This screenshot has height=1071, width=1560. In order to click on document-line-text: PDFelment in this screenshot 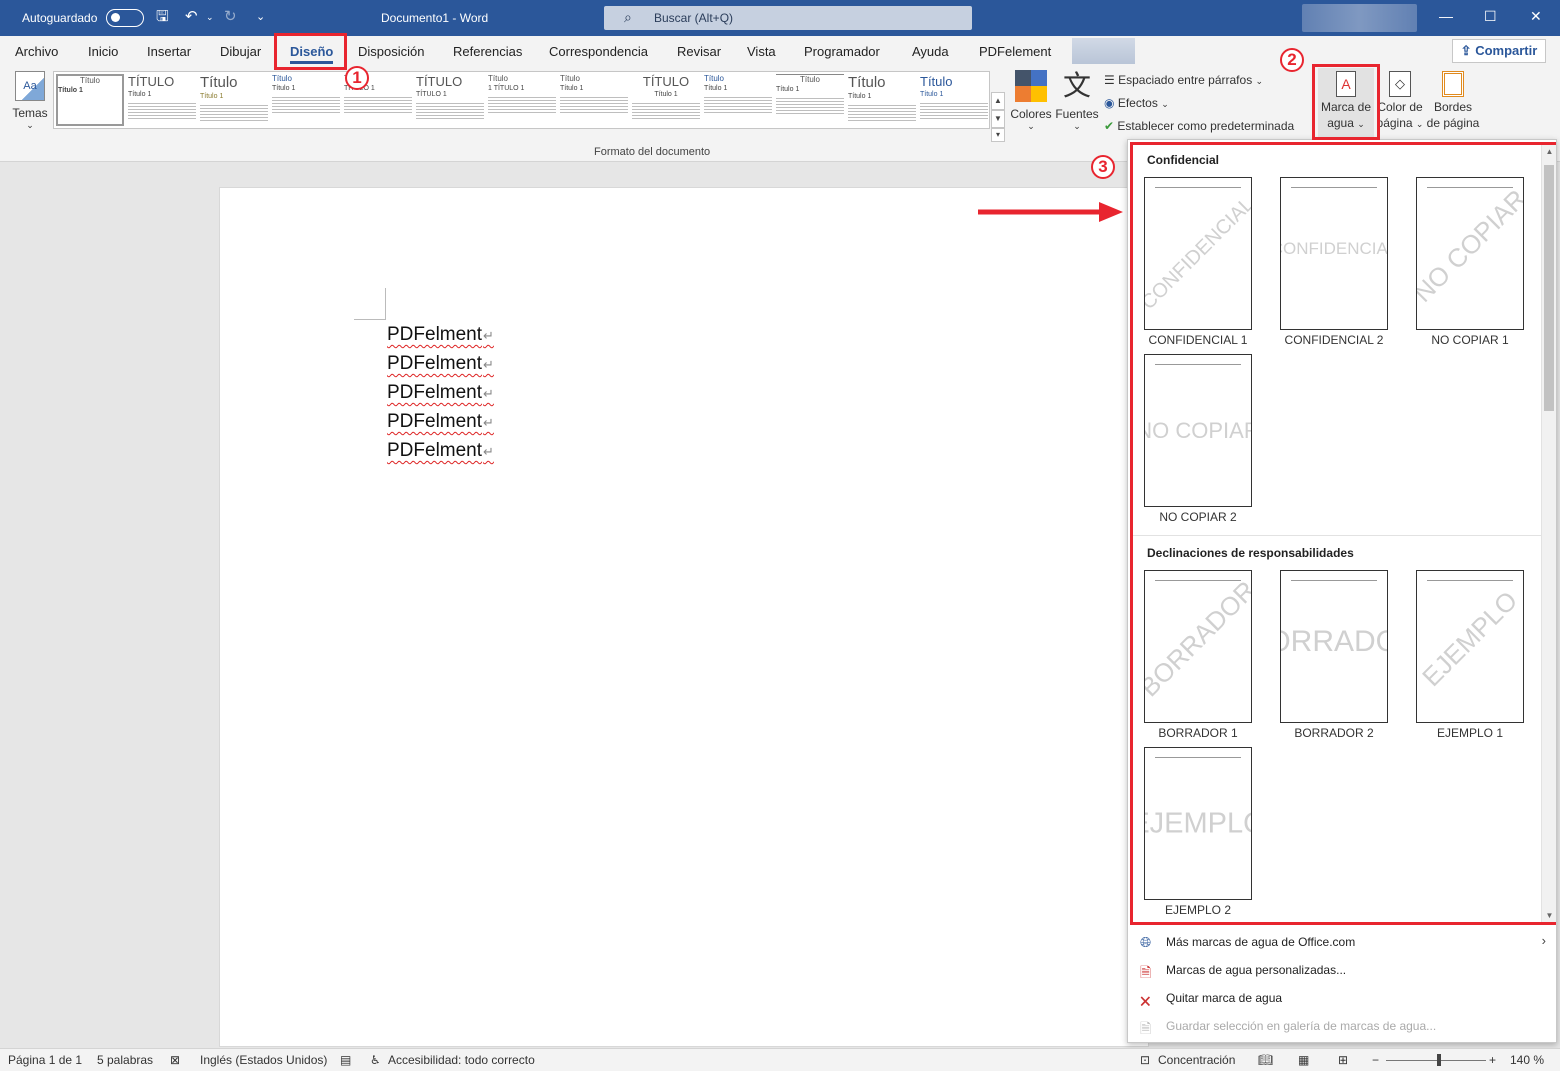, I will do `click(435, 450)`.